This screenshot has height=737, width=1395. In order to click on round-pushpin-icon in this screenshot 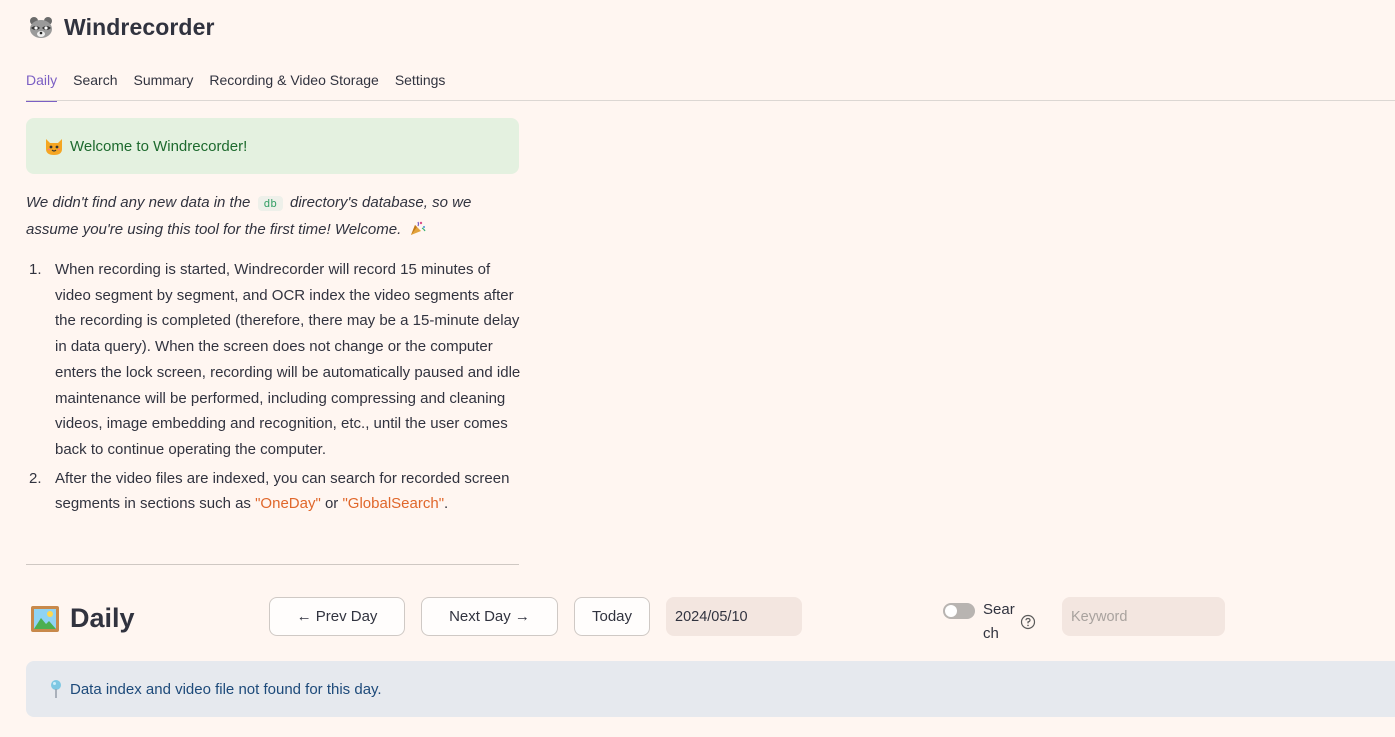, I will do `click(56, 689)`.